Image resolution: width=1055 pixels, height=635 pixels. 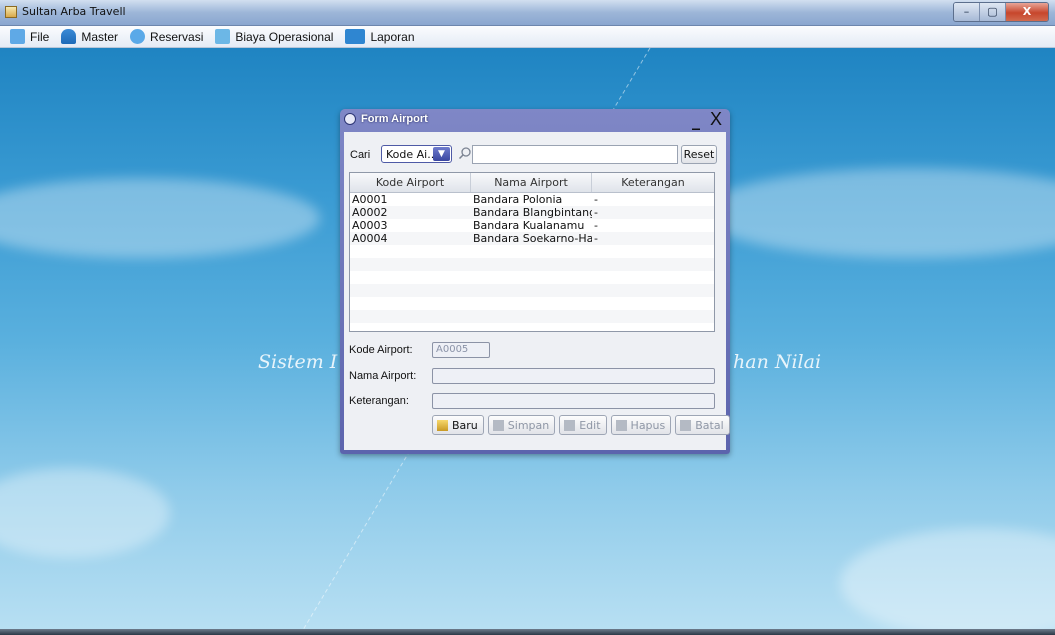 I want to click on table-row: A0003 Bandara Kualanamu -, so click(x=532, y=225).